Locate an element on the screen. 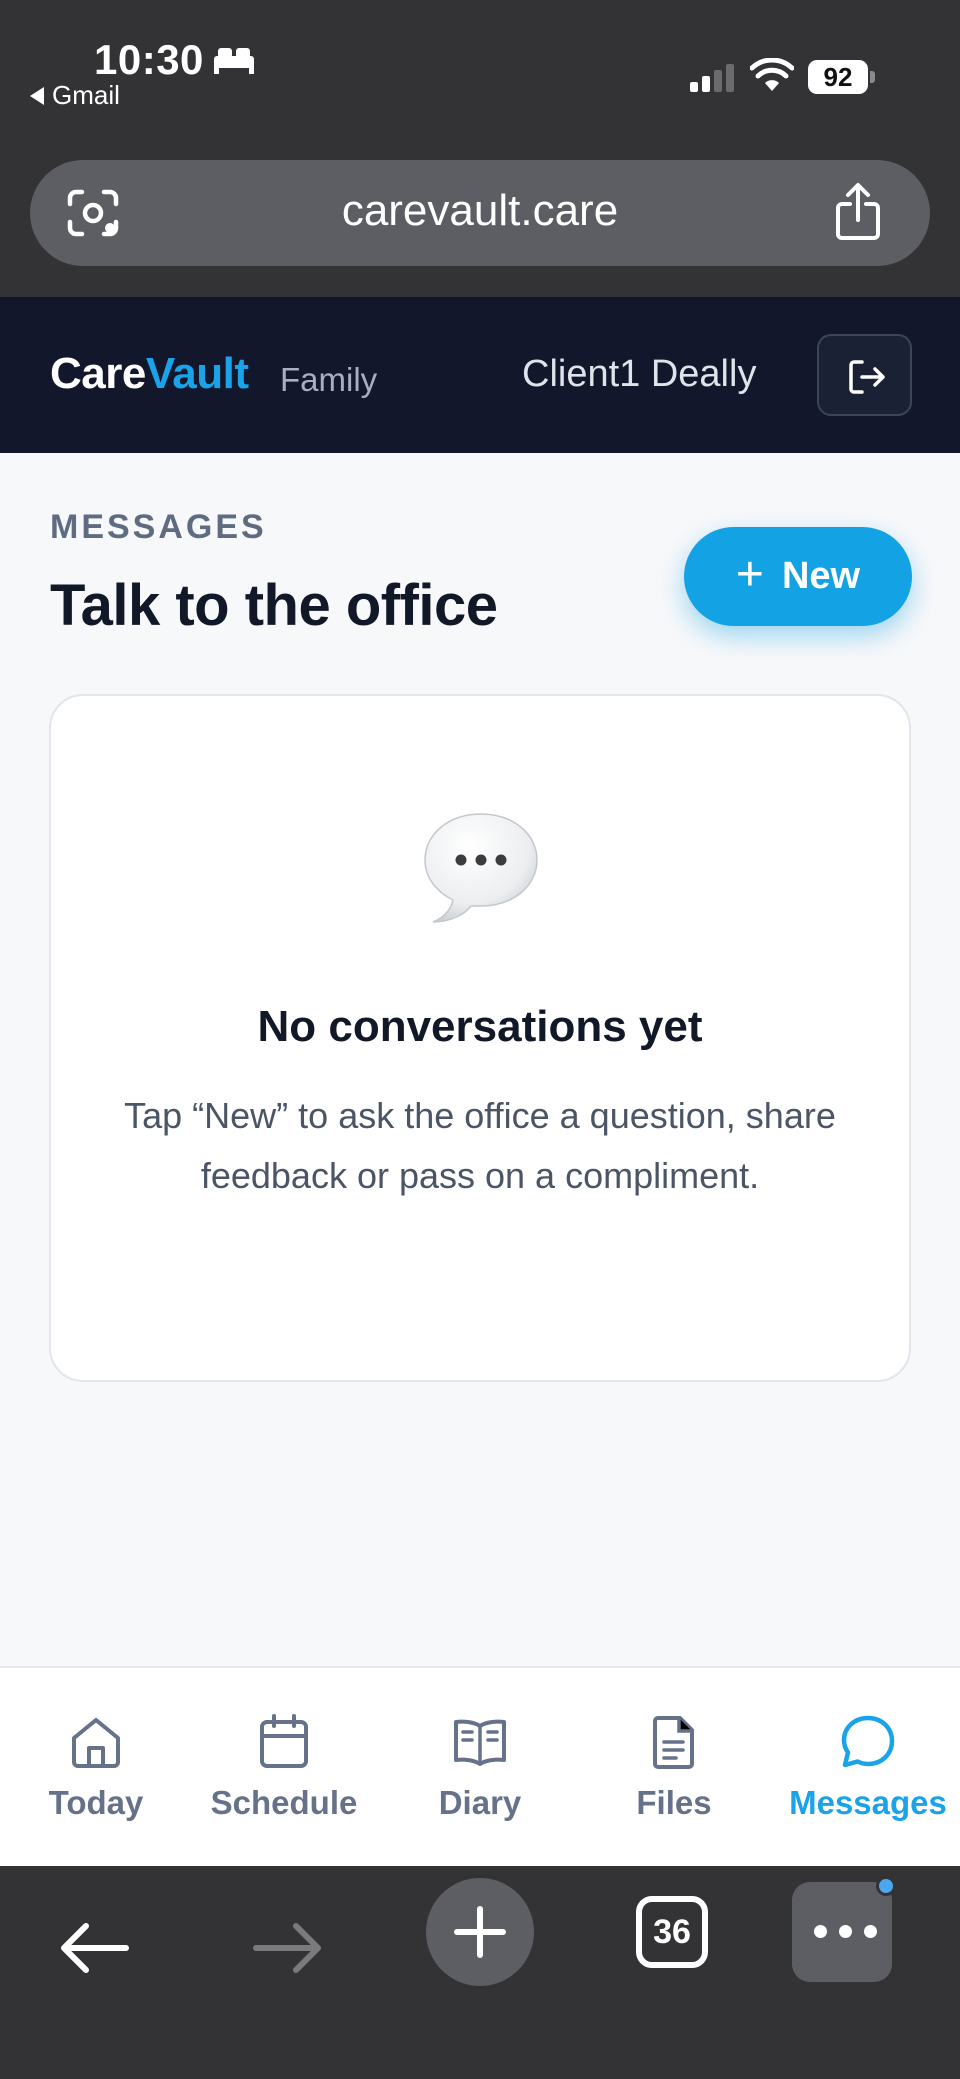  chat-icon is located at coordinates (868, 1741).